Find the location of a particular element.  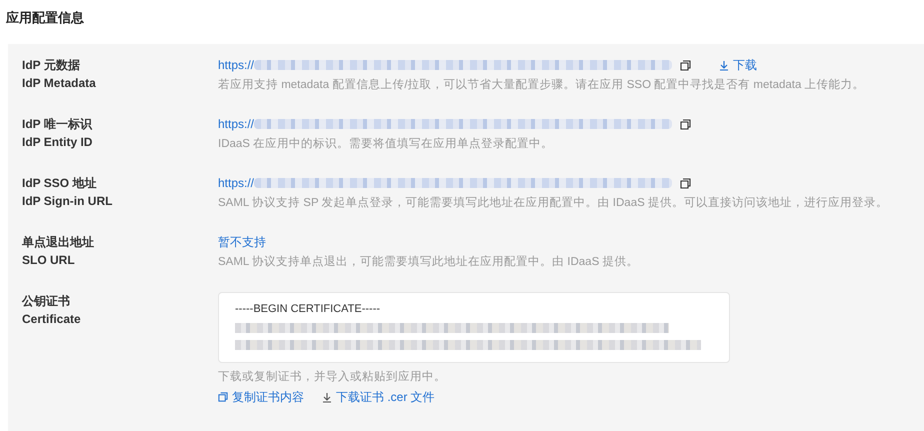

field-label: Certificate is located at coordinates (52, 319).